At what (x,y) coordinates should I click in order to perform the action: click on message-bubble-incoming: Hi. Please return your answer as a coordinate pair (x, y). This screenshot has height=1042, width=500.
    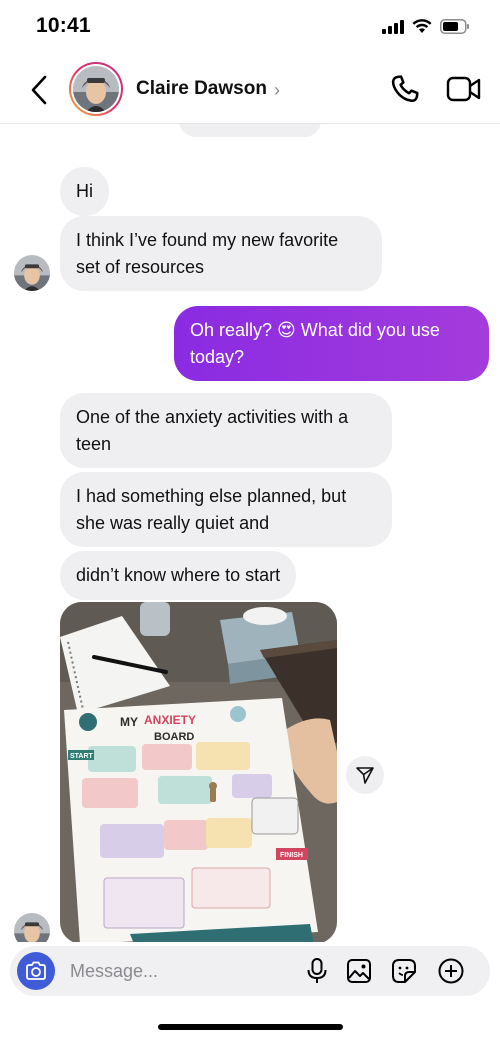
    Looking at the image, I should click on (84, 191).